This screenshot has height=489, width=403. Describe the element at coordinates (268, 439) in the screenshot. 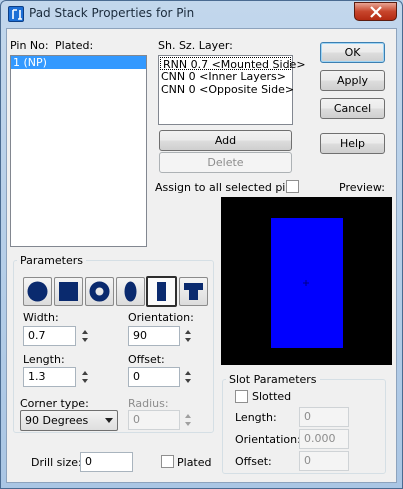

I see `slot-orientation-label: Orientation:` at that location.